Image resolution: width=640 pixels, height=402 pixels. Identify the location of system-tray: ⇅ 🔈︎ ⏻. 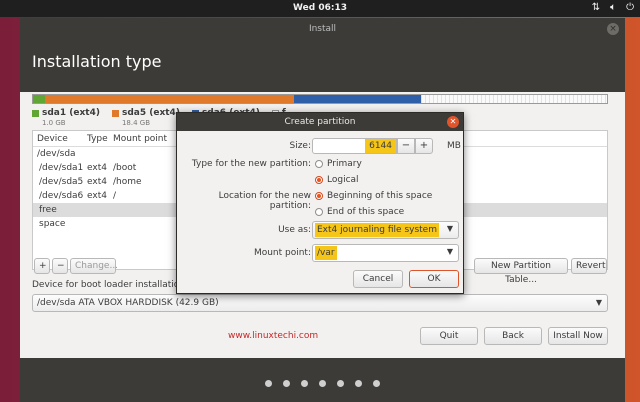
(613, 8).